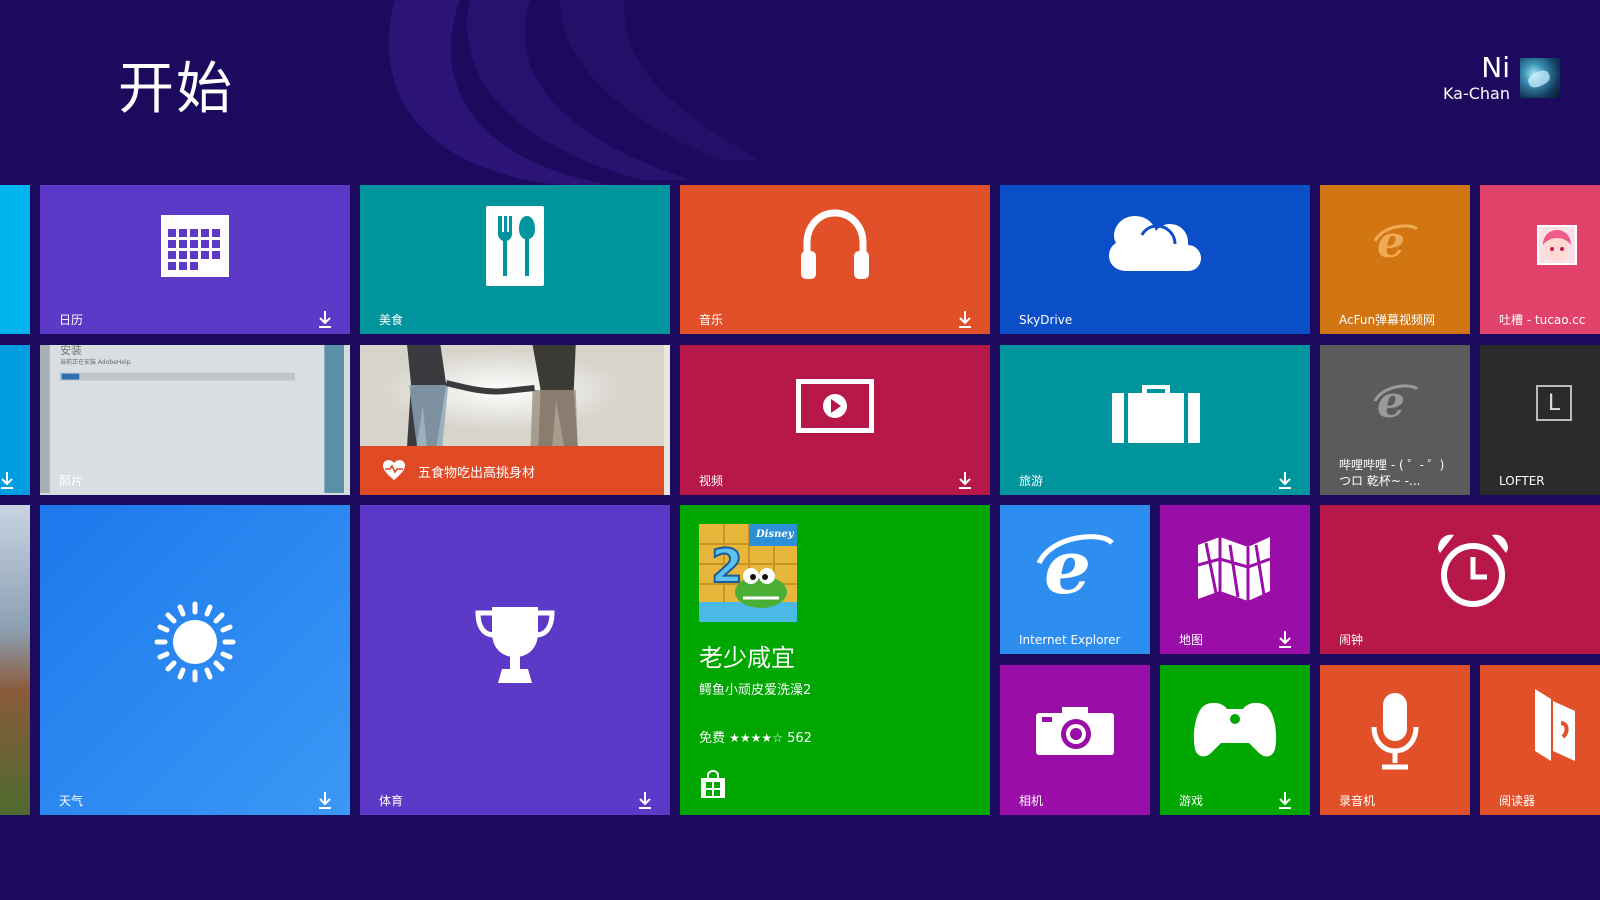  I want to click on tile-photos: 安装 当前正在安装 AdobeHelp 照片, so click(195, 420).